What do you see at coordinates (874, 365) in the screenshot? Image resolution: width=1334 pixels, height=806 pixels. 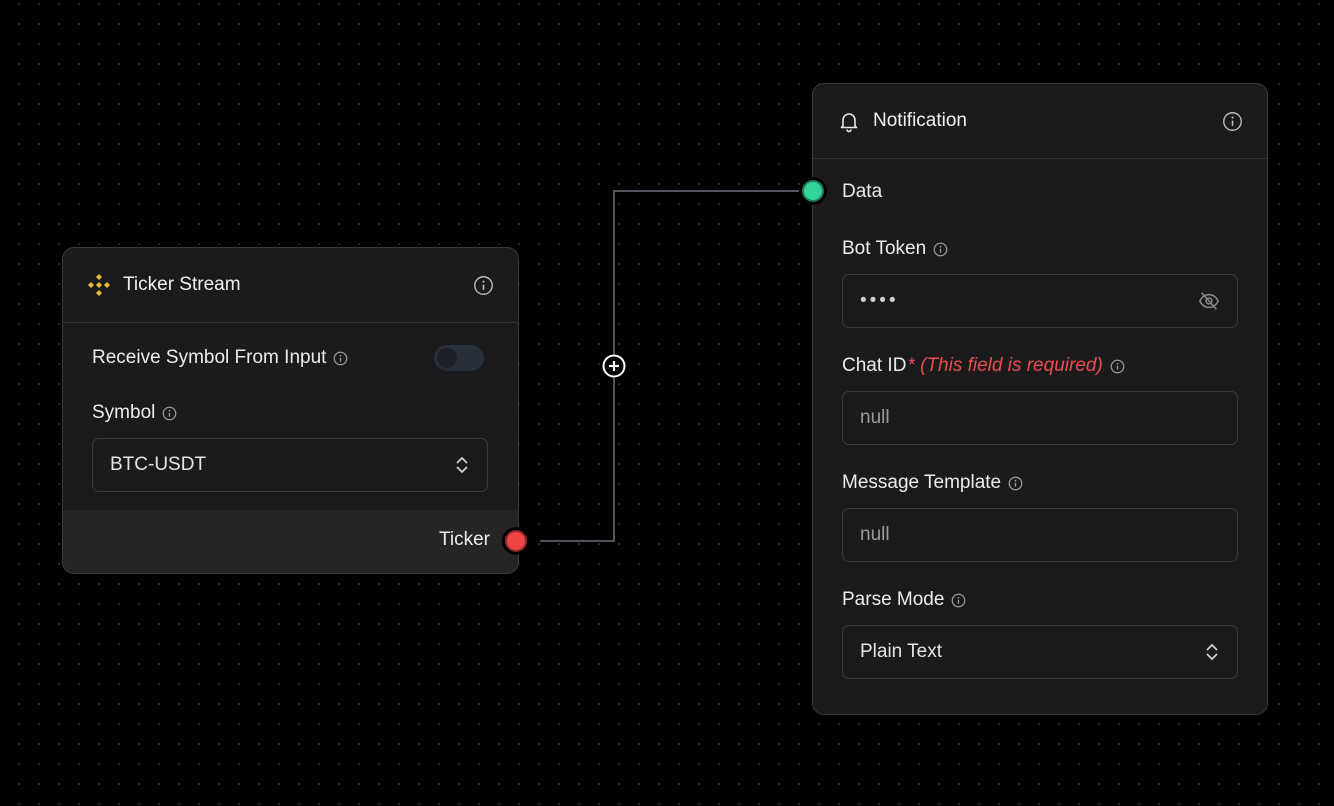 I see `chat-id-label: Chat ID` at bounding box center [874, 365].